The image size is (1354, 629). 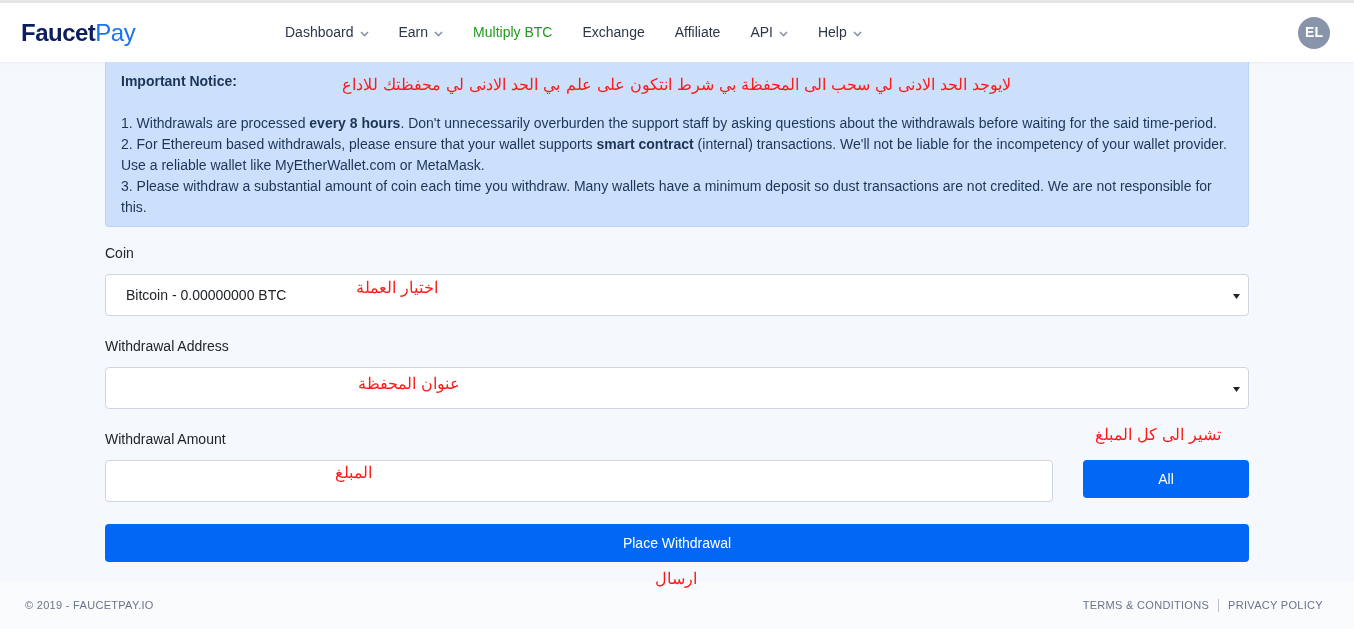 I want to click on annotation-text: اختيار العملة, so click(x=397, y=288).